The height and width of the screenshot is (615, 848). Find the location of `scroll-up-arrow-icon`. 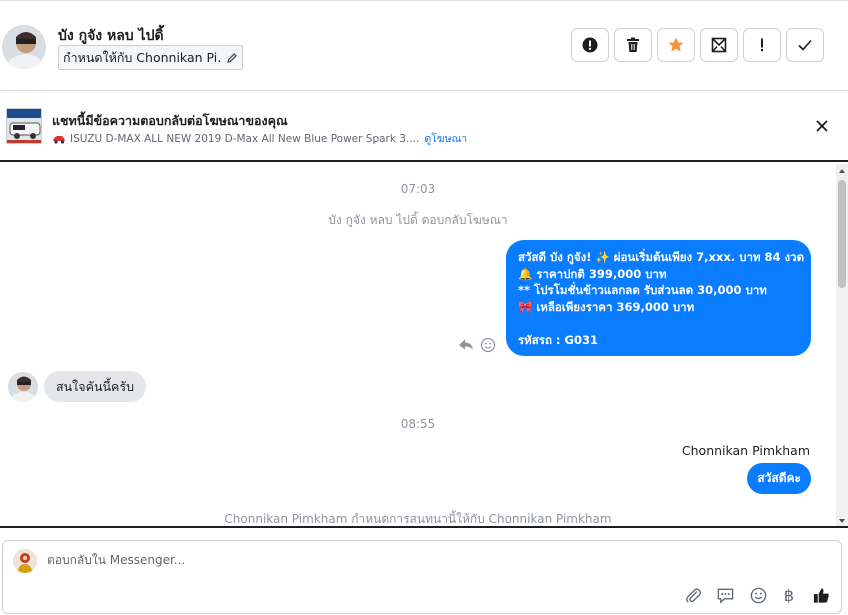

scroll-up-arrow-icon is located at coordinates (842, 171).